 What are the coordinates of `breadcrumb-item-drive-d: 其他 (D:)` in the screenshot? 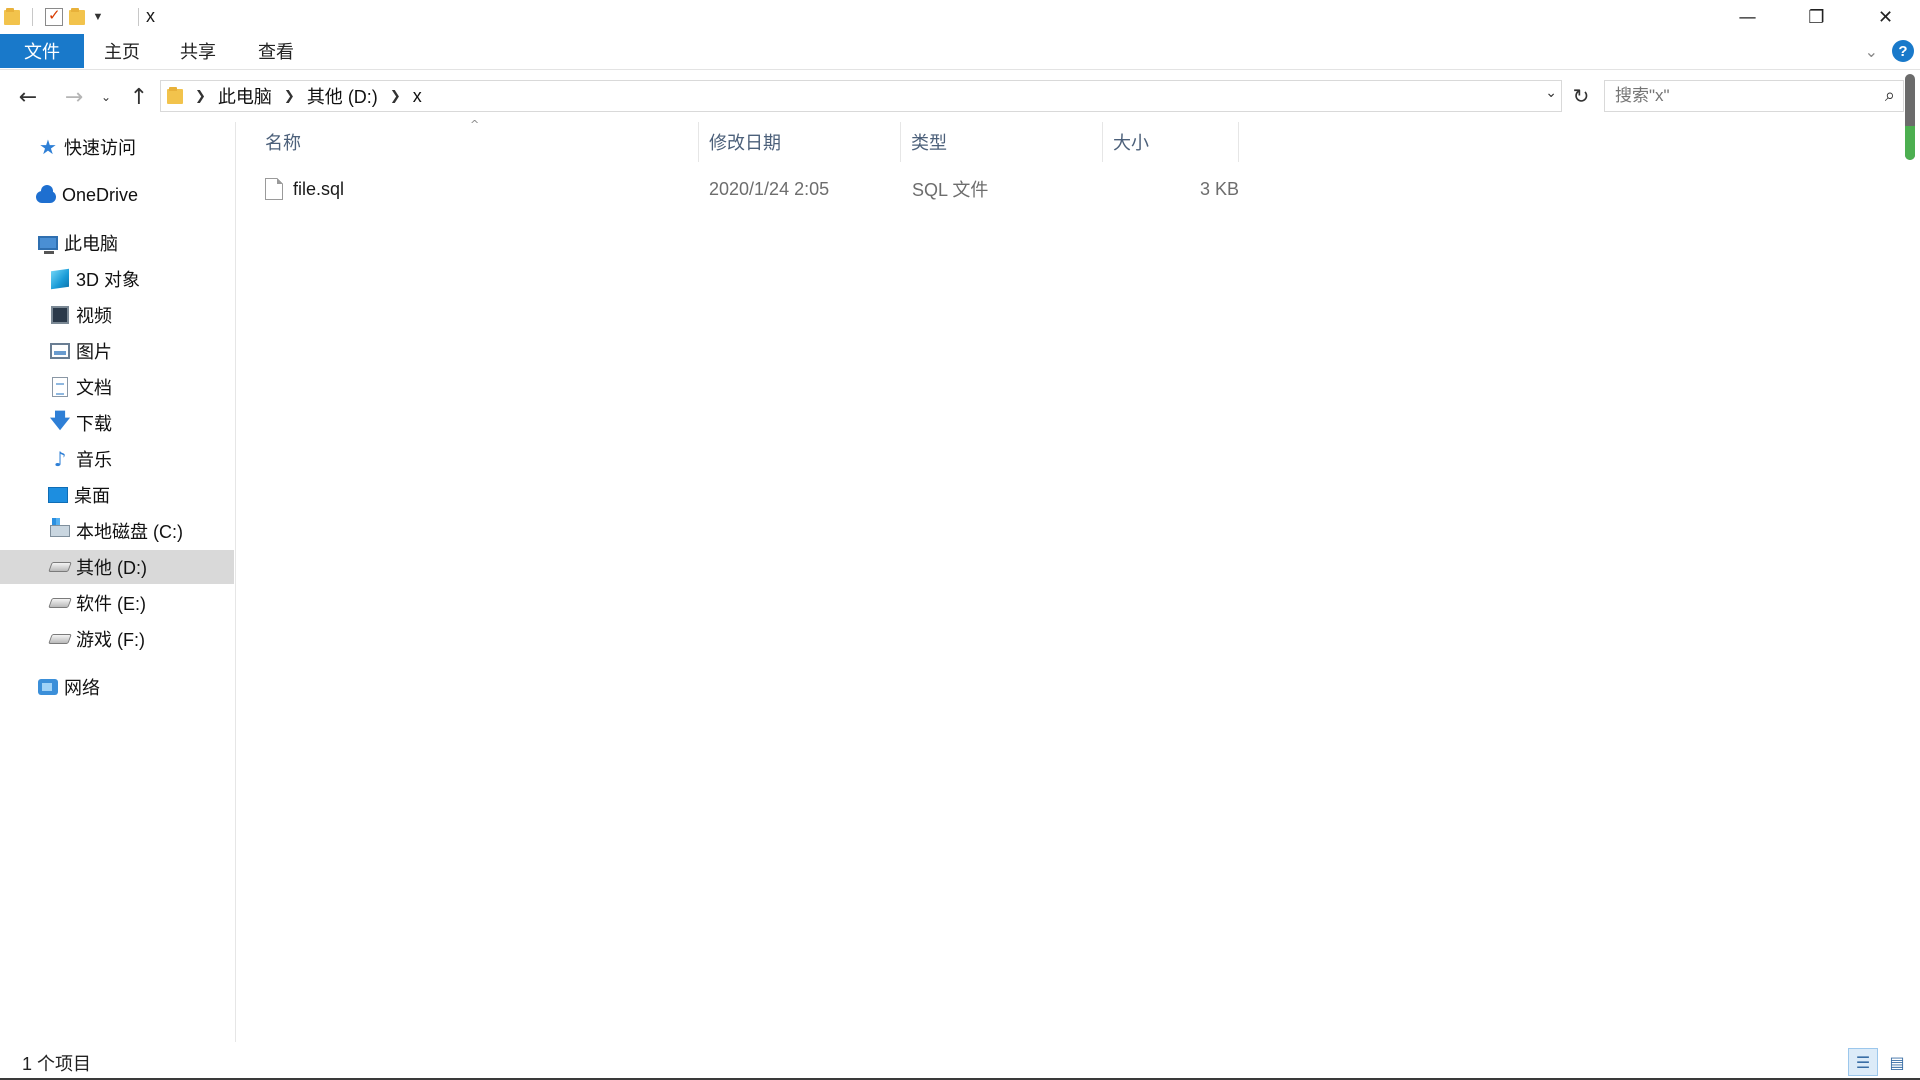 It's located at (342, 96).